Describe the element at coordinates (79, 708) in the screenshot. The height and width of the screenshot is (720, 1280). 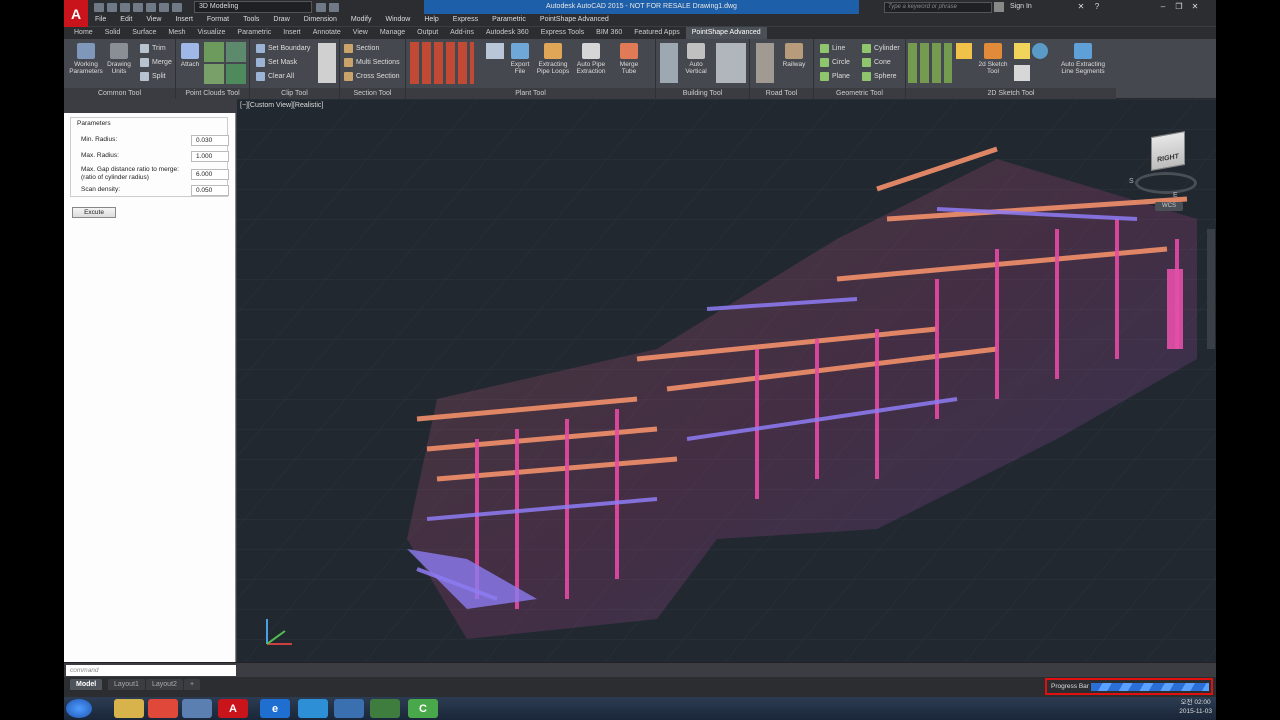
I see `start-button` at that location.